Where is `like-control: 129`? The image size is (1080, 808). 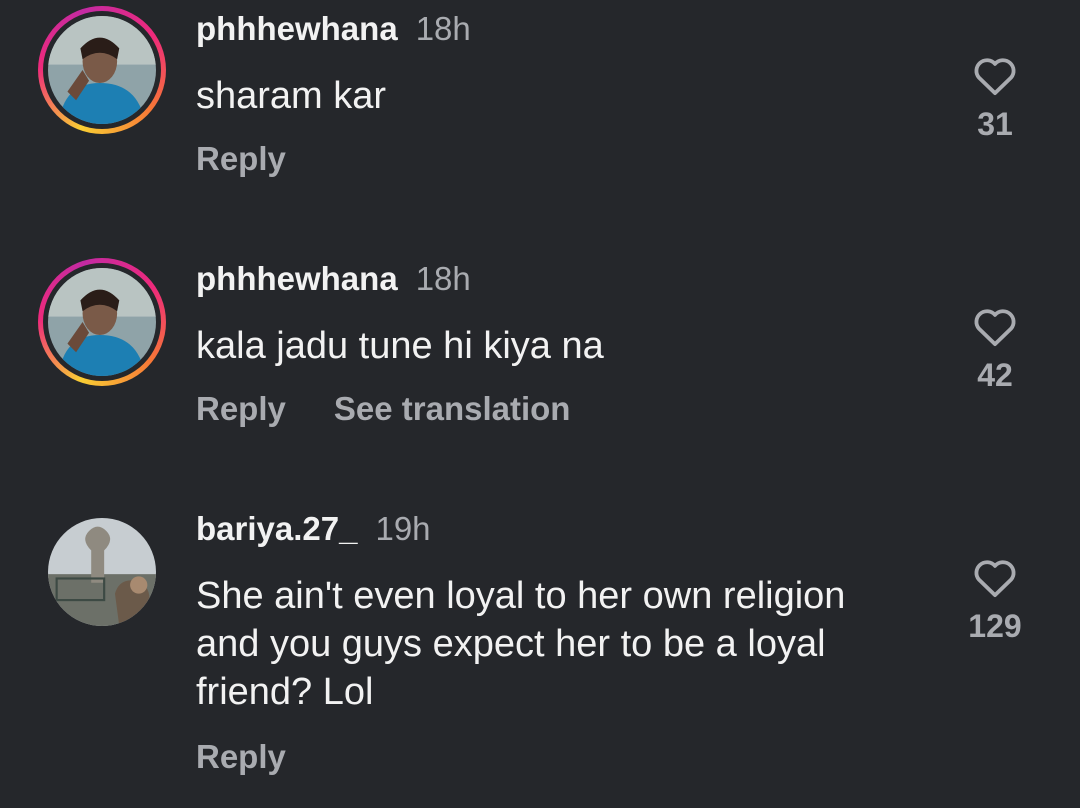
like-control: 129 is located at coordinates (995, 600).